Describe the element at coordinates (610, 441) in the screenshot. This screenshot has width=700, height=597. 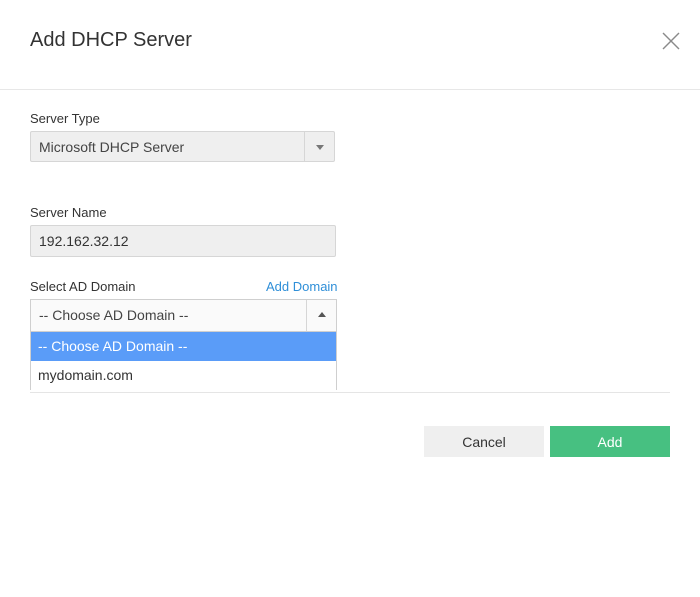
I see `add-button: Add` at that location.